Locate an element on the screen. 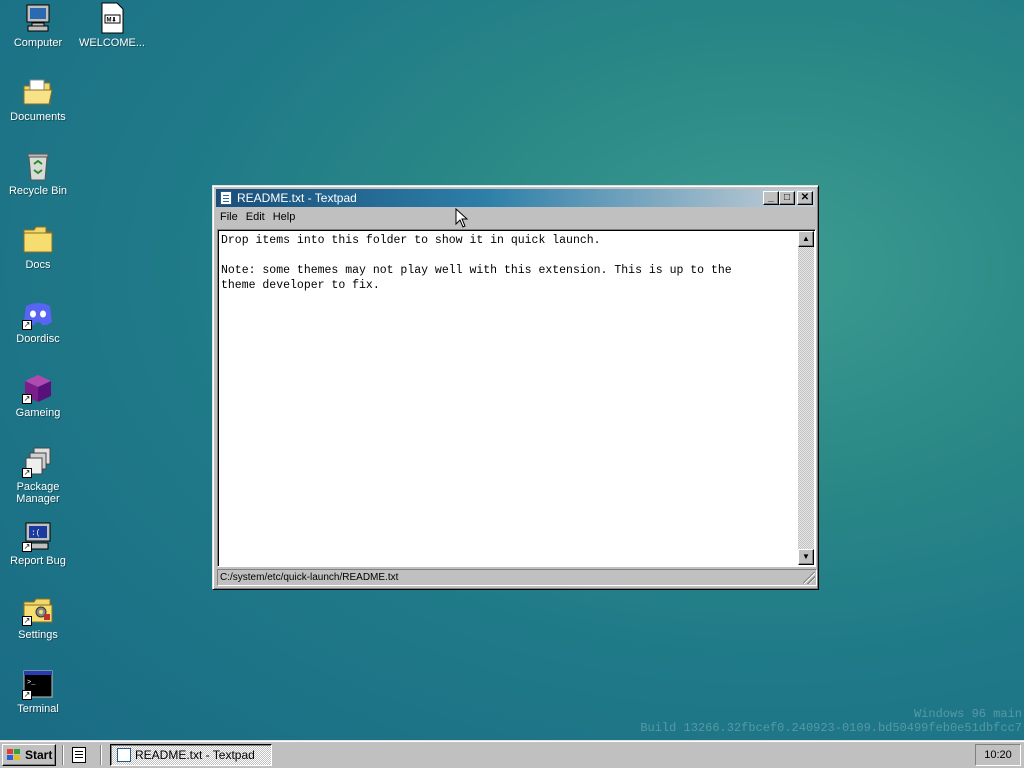 The image size is (1024, 768). desktop-icon-label: Doordisc is located at coordinates (38, 339).